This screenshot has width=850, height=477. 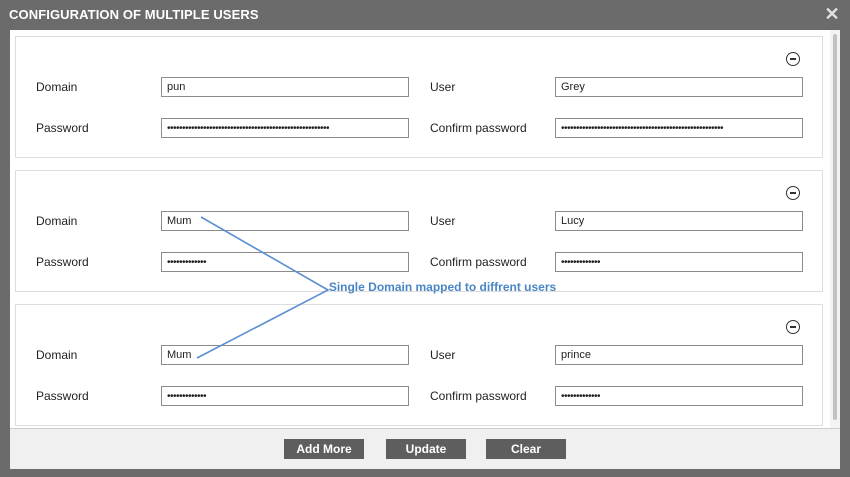 I want to click on dialog-footer: Add More Update Clear, so click(x=425, y=448).